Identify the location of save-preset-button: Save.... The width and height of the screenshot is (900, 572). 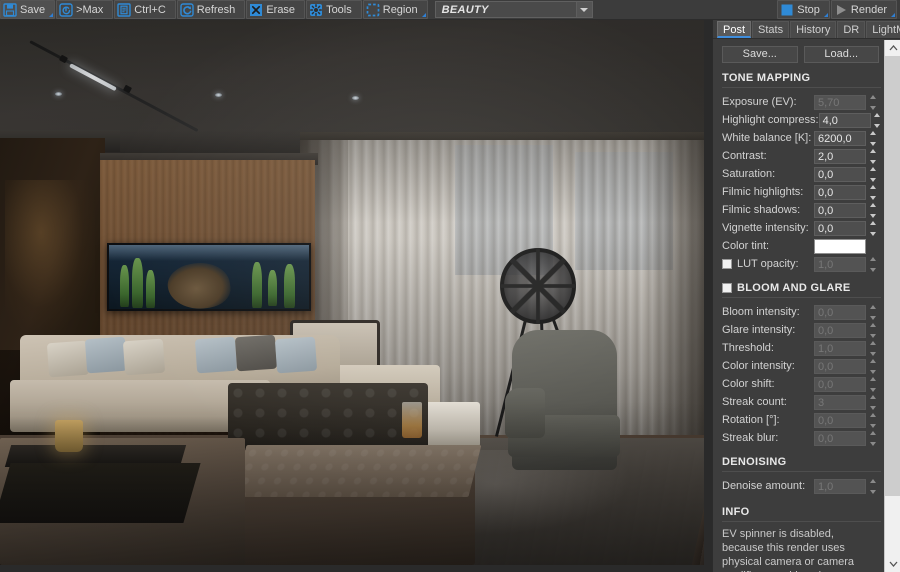
(760, 54).